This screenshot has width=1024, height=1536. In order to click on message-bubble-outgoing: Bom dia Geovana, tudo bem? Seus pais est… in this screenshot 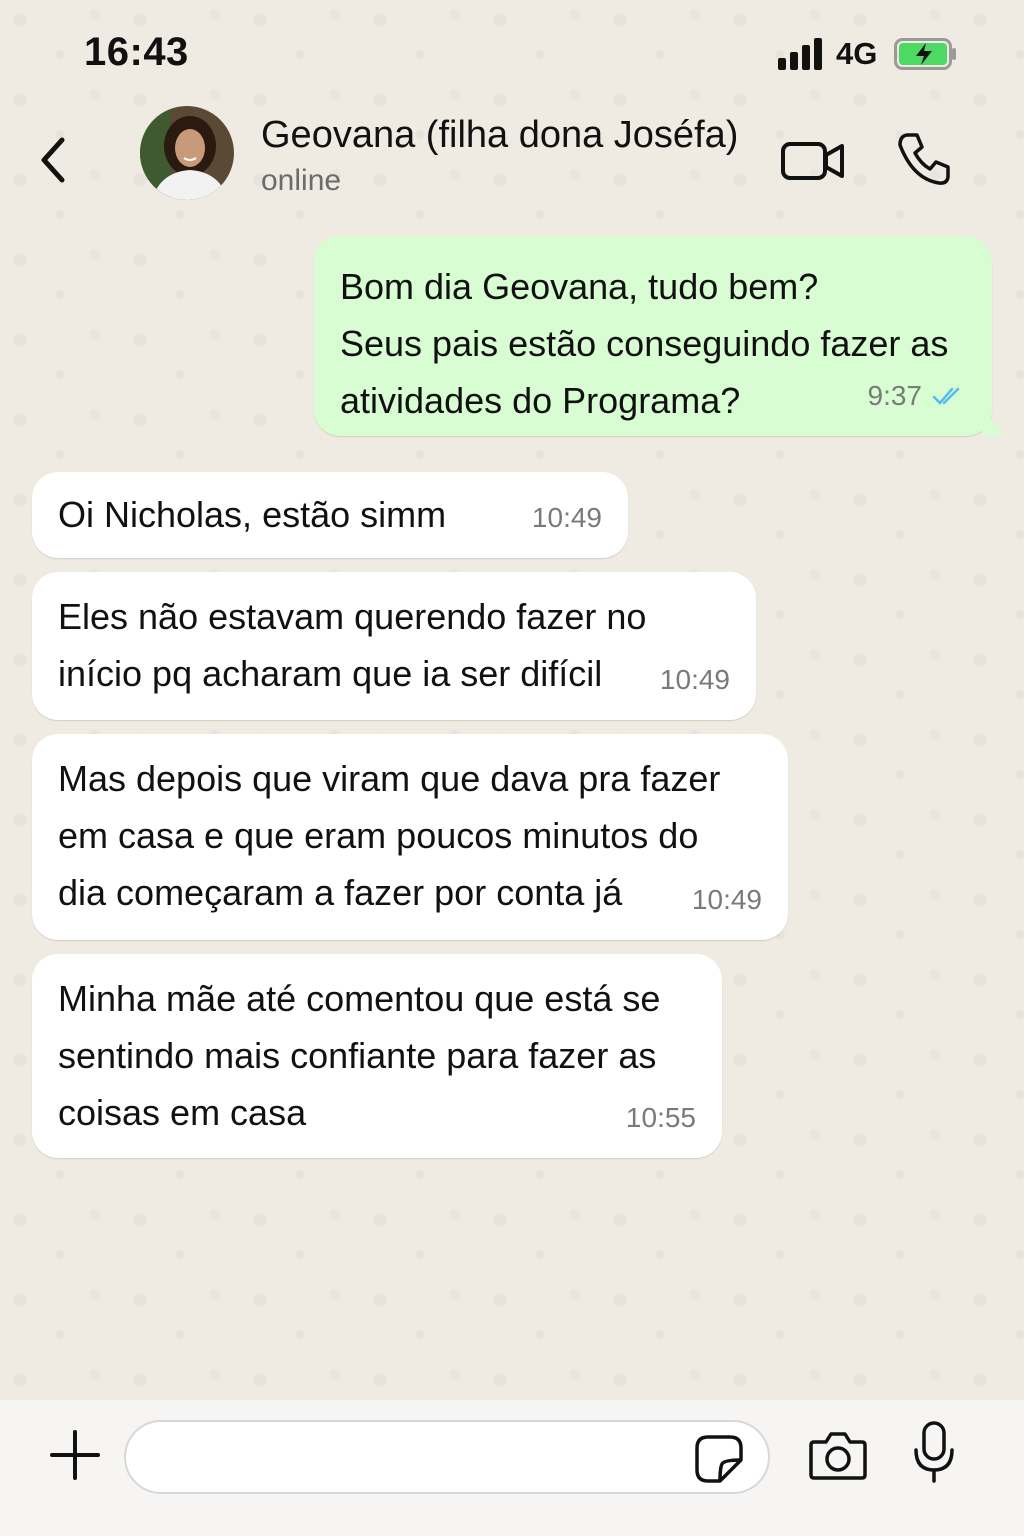, I will do `click(660, 336)`.